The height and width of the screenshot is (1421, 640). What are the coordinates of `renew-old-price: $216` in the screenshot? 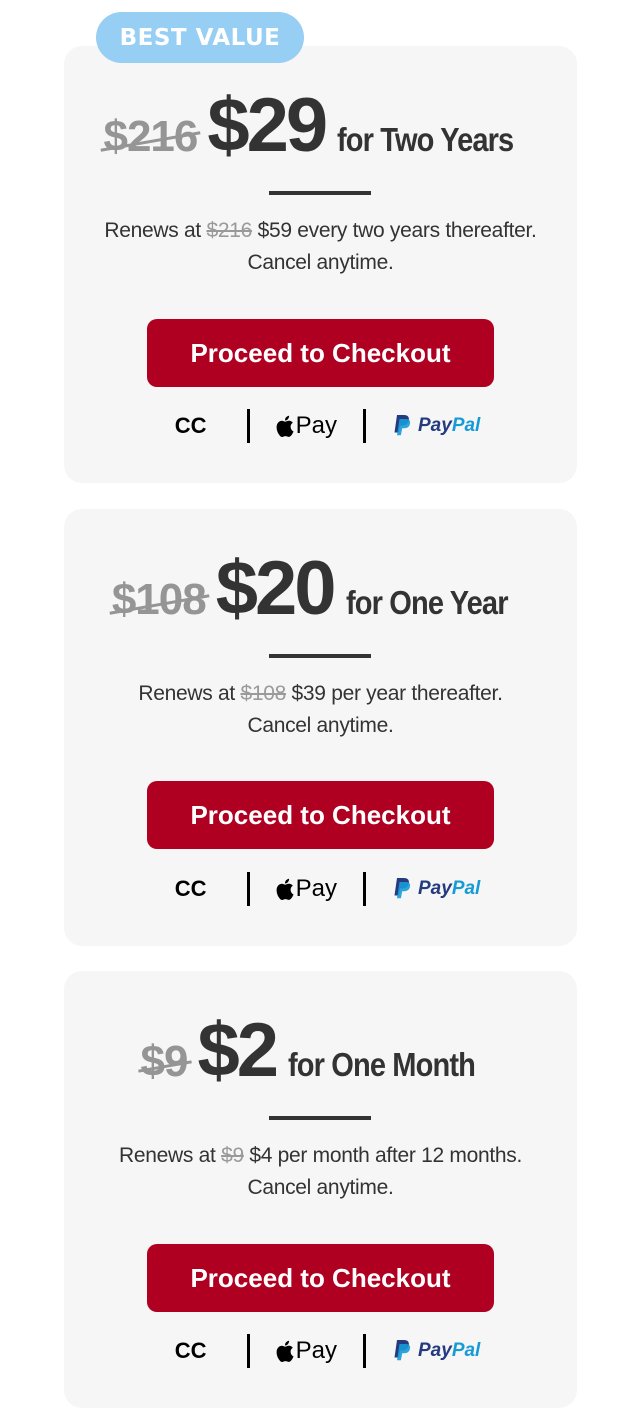 It's located at (229, 230).